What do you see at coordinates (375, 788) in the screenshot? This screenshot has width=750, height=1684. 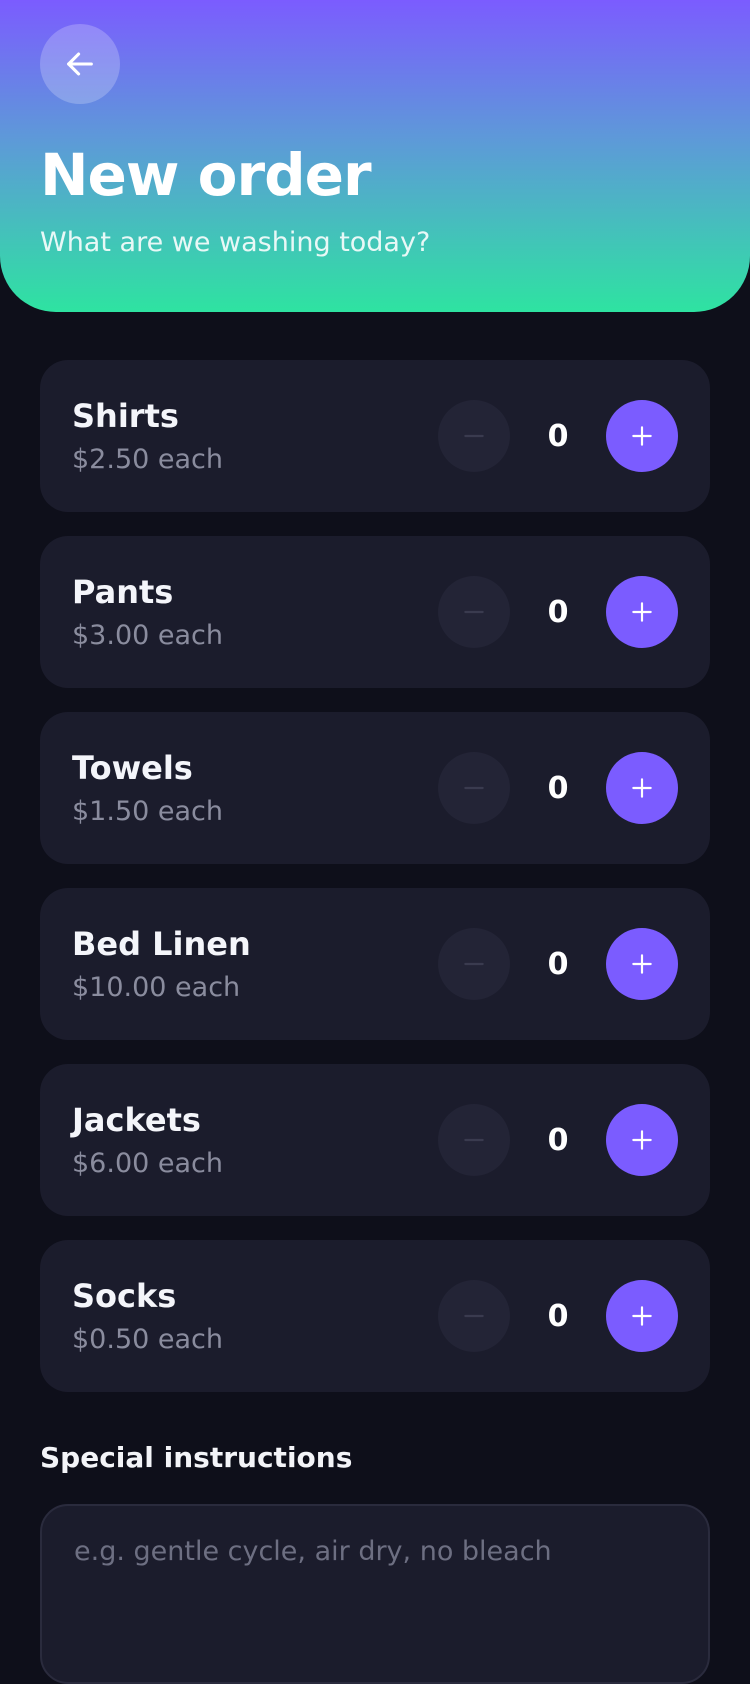 I see `item-card-towels: Towels $1.50 each 0` at bounding box center [375, 788].